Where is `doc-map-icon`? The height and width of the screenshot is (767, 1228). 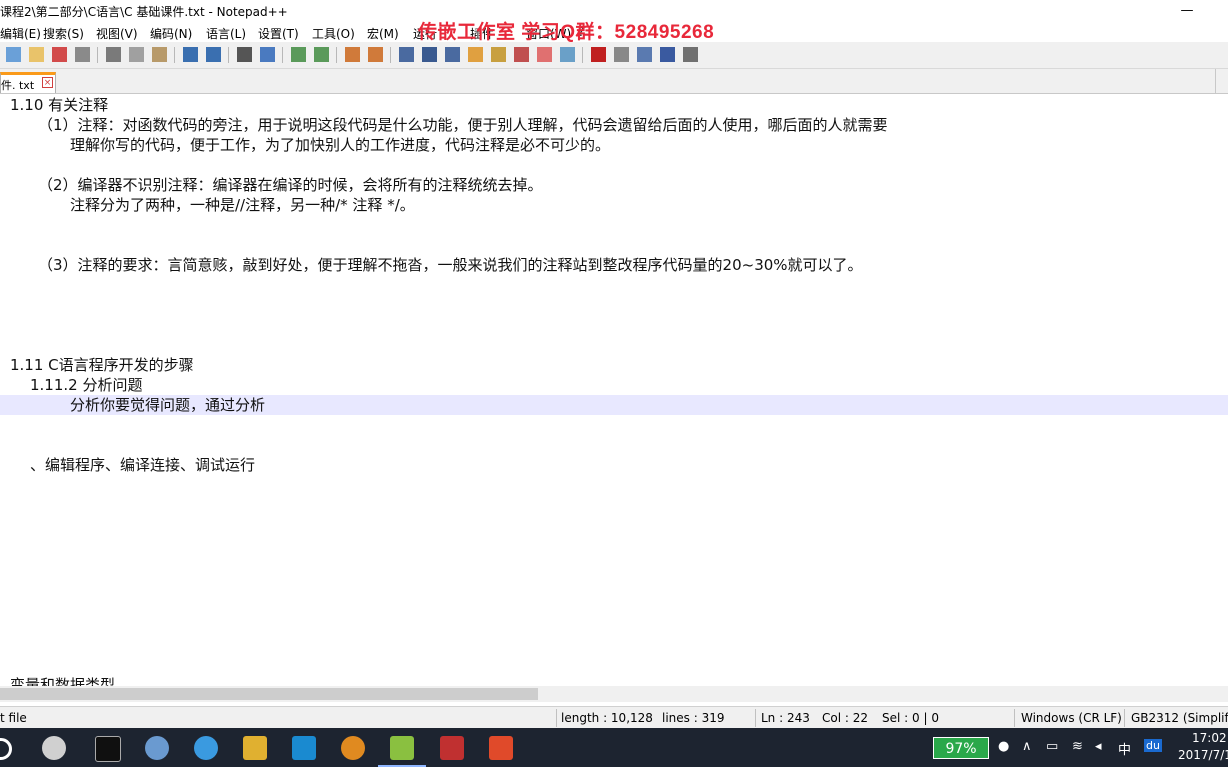
doc-map-icon is located at coordinates (498, 54).